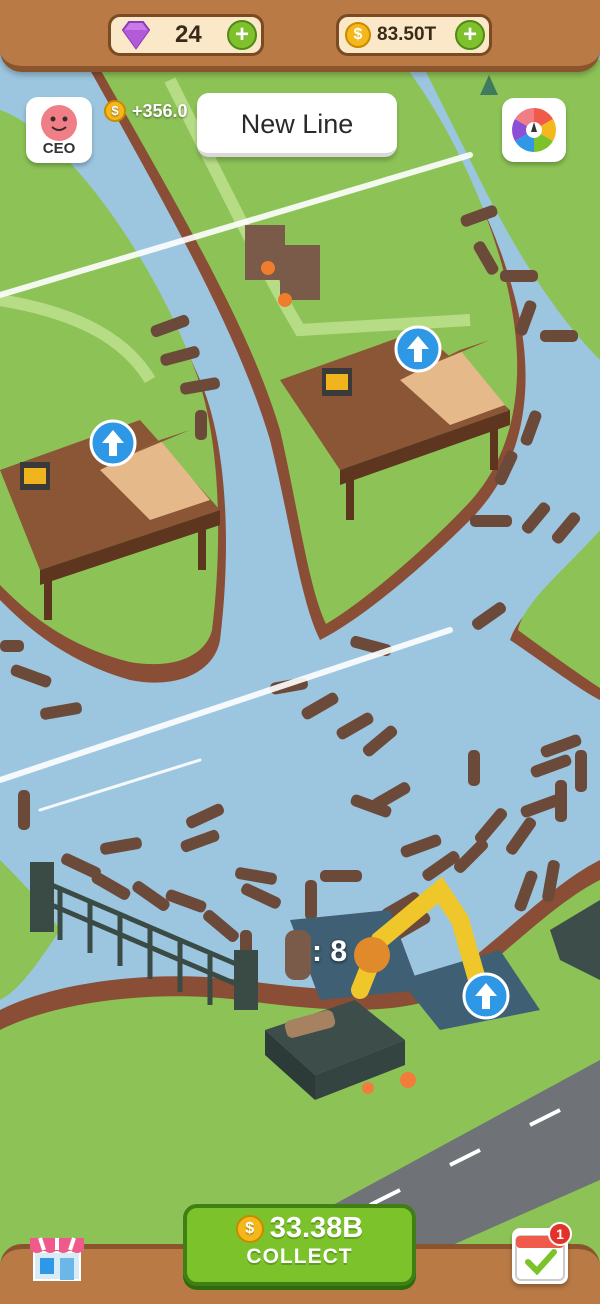 The height and width of the screenshot is (1304, 600). I want to click on gems-value: 24, so click(188, 34).